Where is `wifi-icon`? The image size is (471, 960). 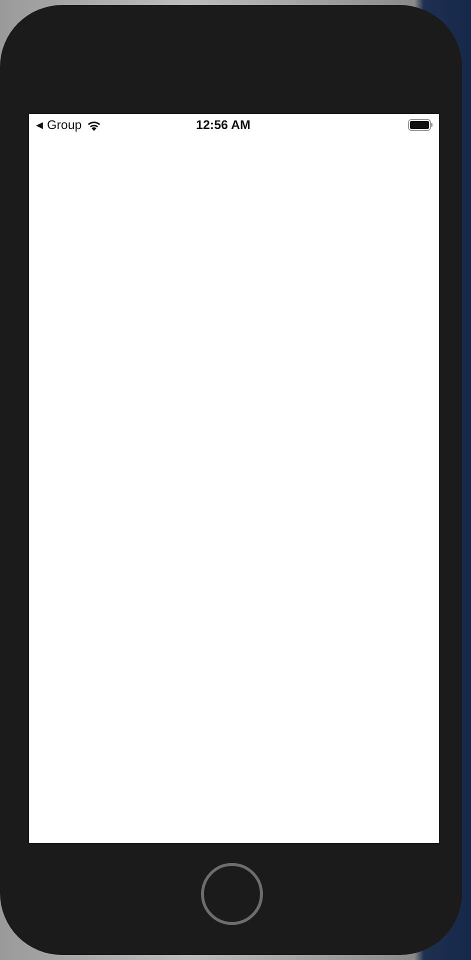
wifi-icon is located at coordinates (94, 125).